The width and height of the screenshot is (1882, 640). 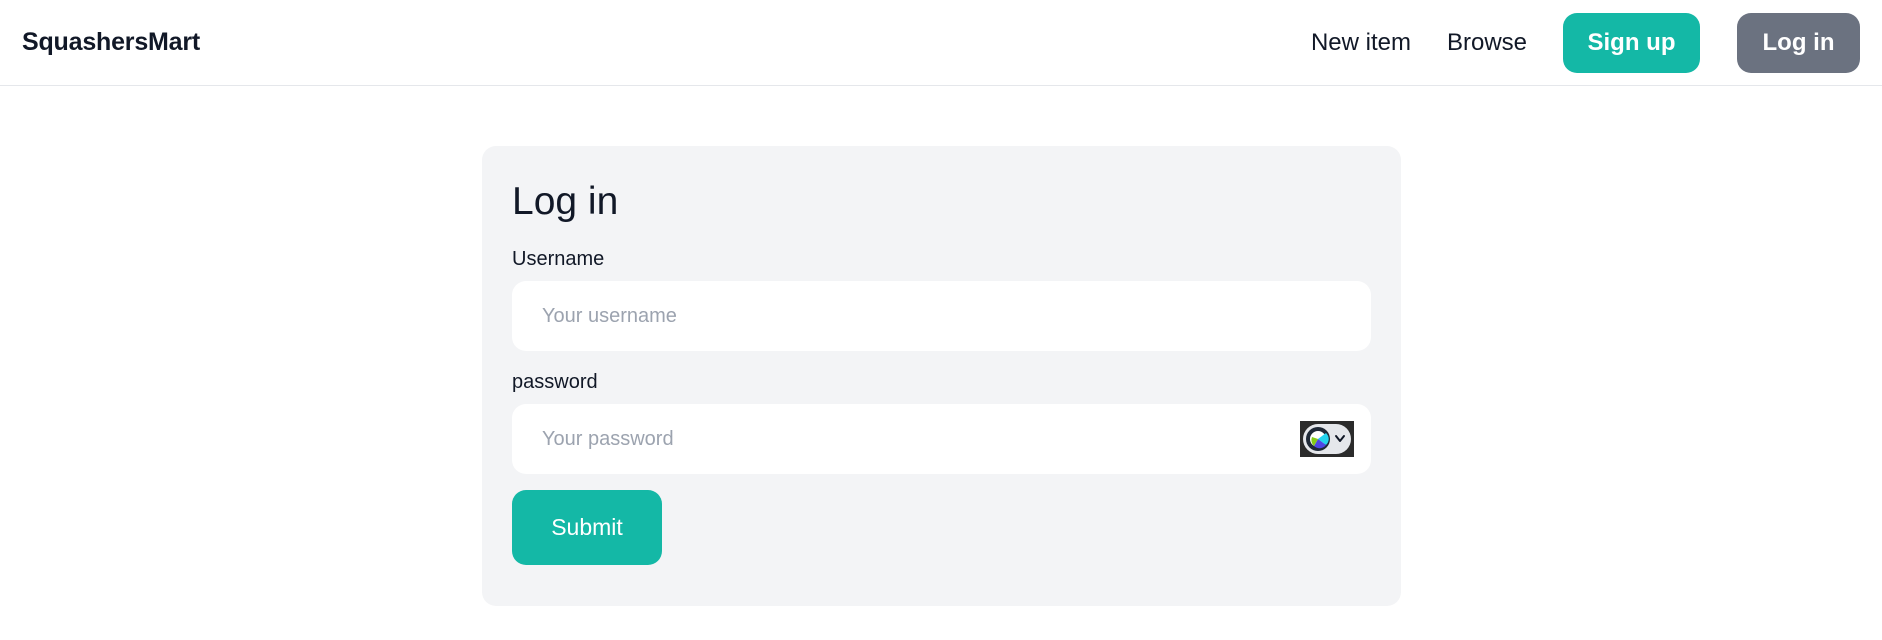 What do you see at coordinates (1487, 43) in the screenshot?
I see `nav-link-browse: Browse` at bounding box center [1487, 43].